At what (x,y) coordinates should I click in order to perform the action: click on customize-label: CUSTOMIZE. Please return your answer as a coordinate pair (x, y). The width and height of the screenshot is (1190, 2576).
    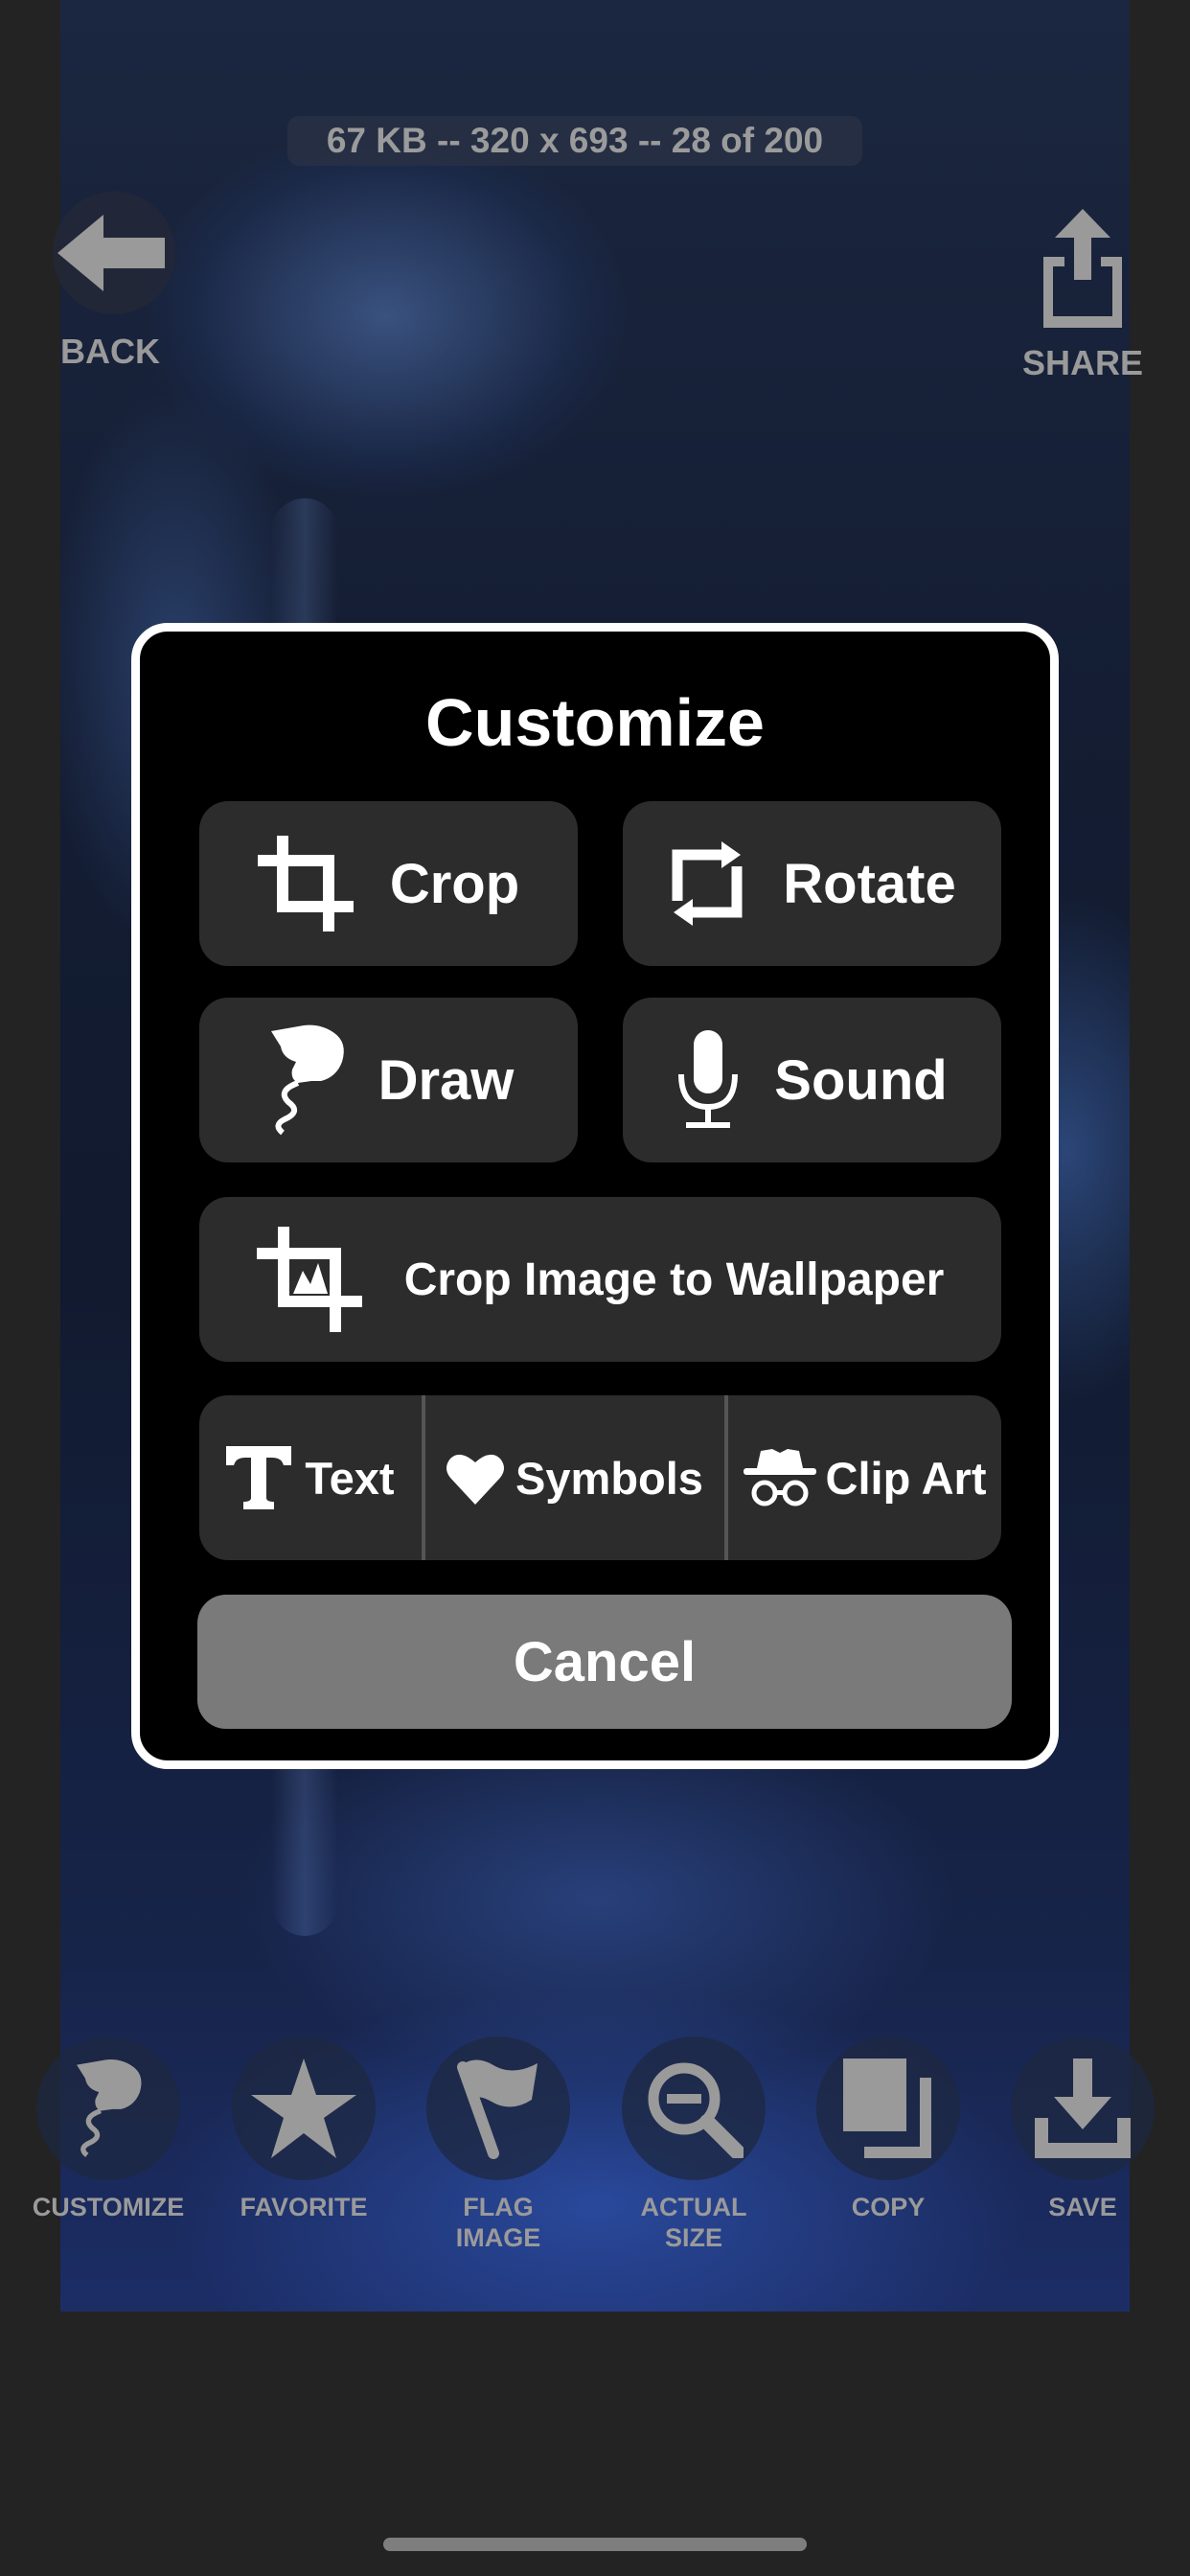
    Looking at the image, I should click on (109, 2207).